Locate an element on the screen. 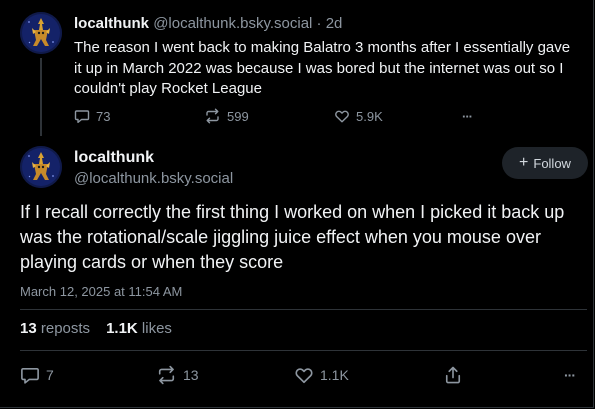  plus-icon: + is located at coordinates (524, 162).